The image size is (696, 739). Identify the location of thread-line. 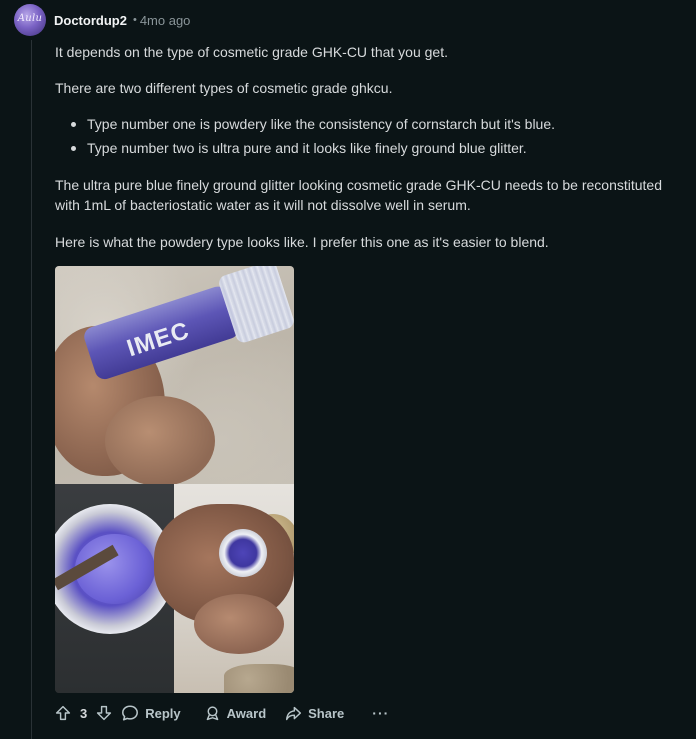
(31, 389).